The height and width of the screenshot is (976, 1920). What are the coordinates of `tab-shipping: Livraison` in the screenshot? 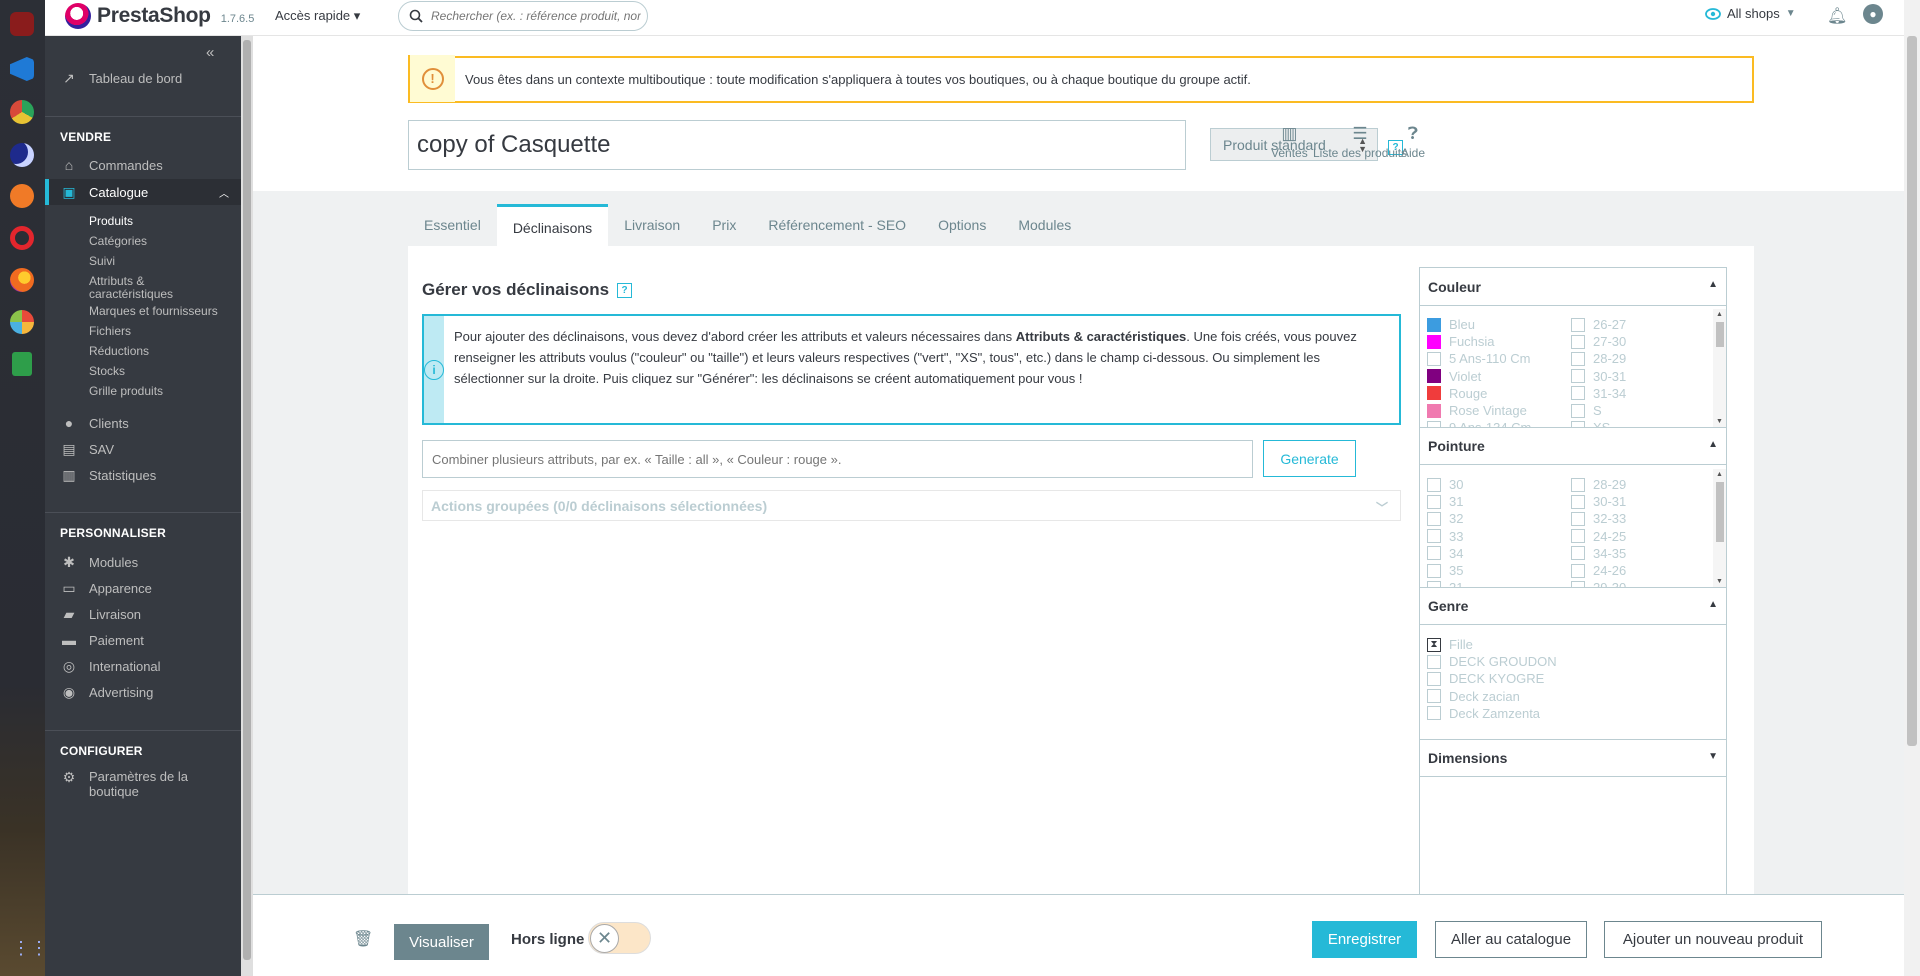 It's located at (652, 225).